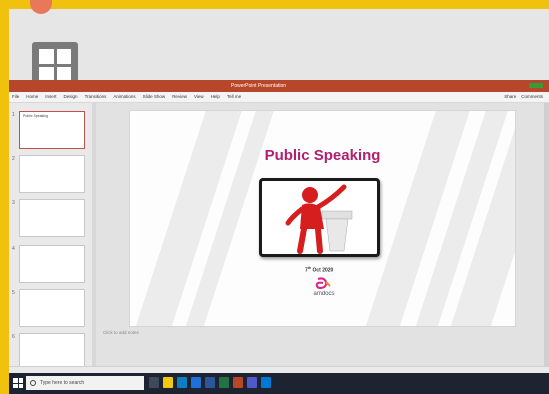 The height and width of the screenshot is (394, 549). Describe the element at coordinates (48, 174) in the screenshot. I see `slide-thumbnail: 2` at that location.